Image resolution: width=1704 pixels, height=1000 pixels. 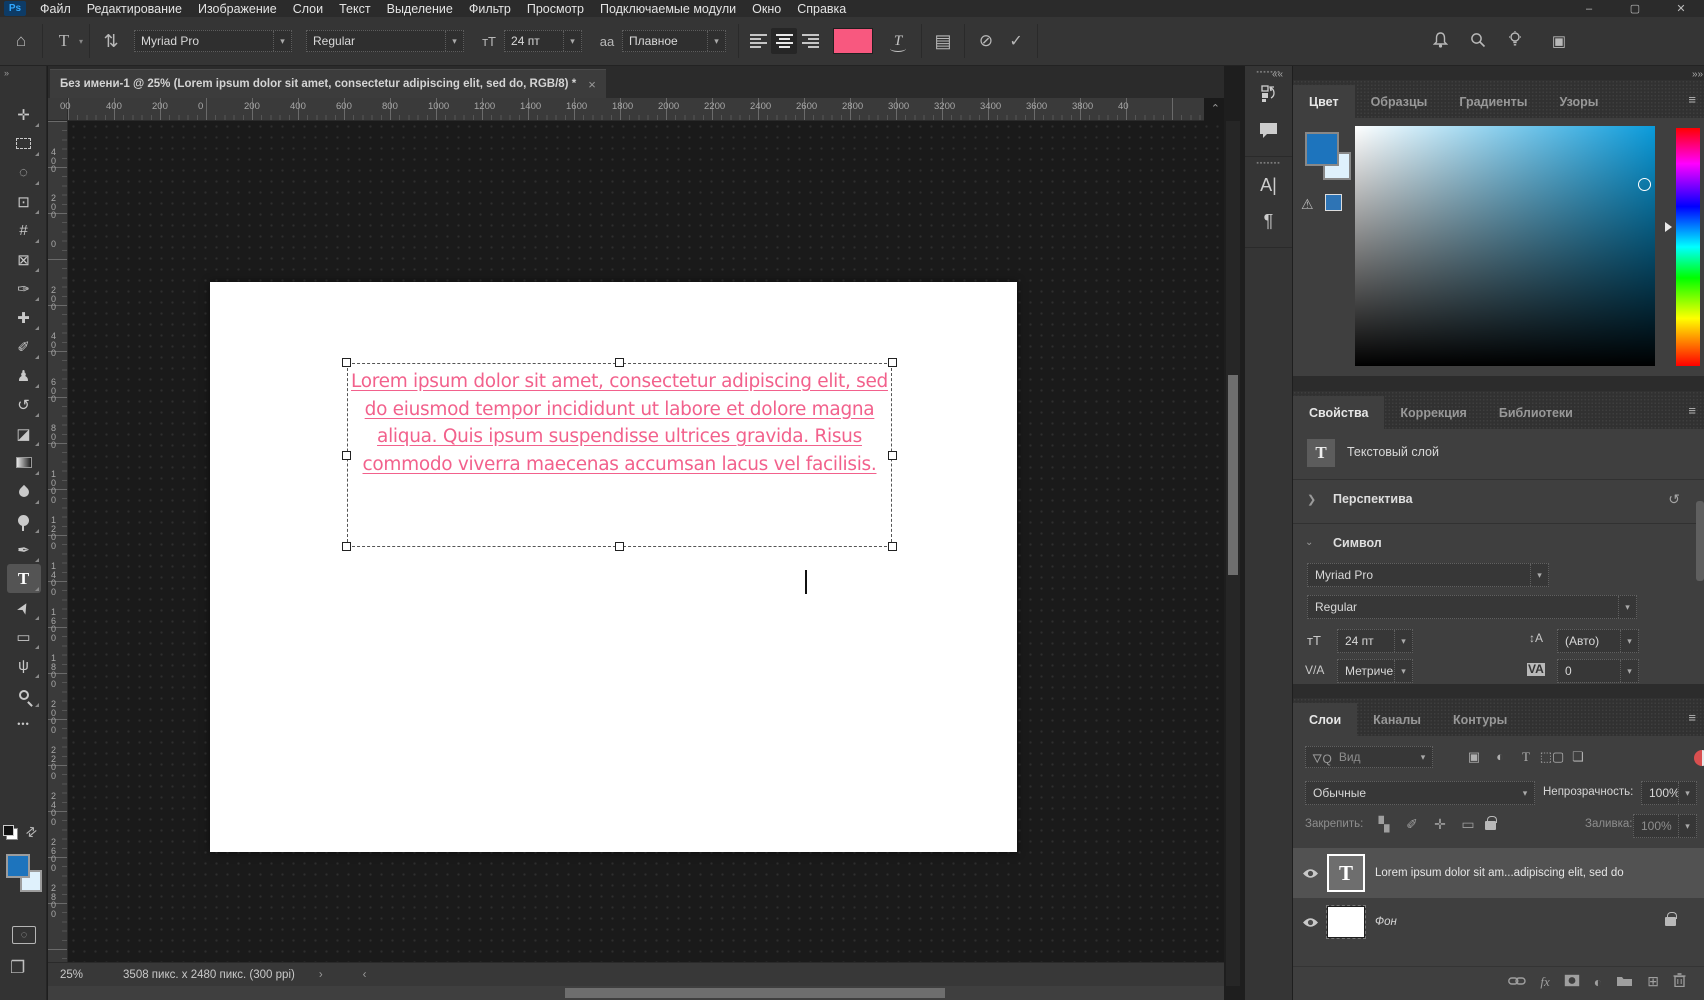 I want to click on layer-effects-icon: fx, so click(x=1544, y=982).